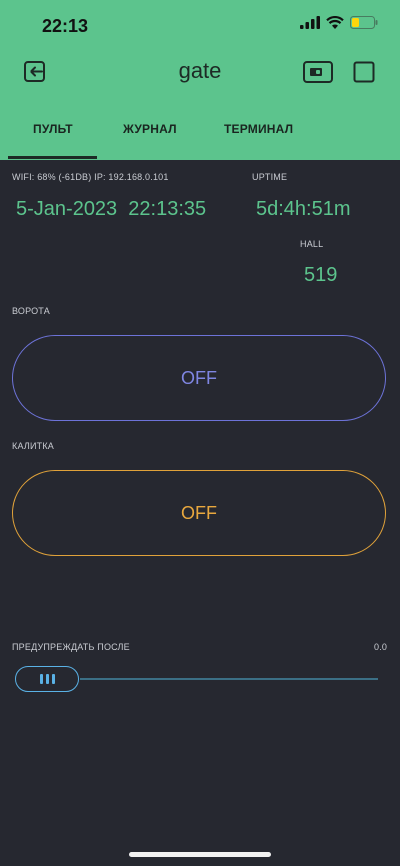  Describe the element at coordinates (335, 22) in the screenshot. I see `wifi-icon` at that location.